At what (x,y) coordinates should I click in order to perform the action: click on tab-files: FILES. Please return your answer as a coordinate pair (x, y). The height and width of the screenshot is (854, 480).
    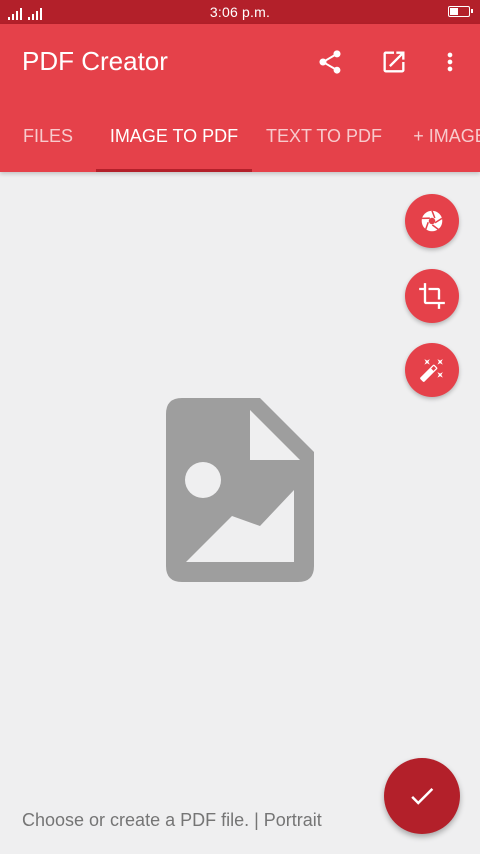
    Looking at the image, I should click on (48, 136).